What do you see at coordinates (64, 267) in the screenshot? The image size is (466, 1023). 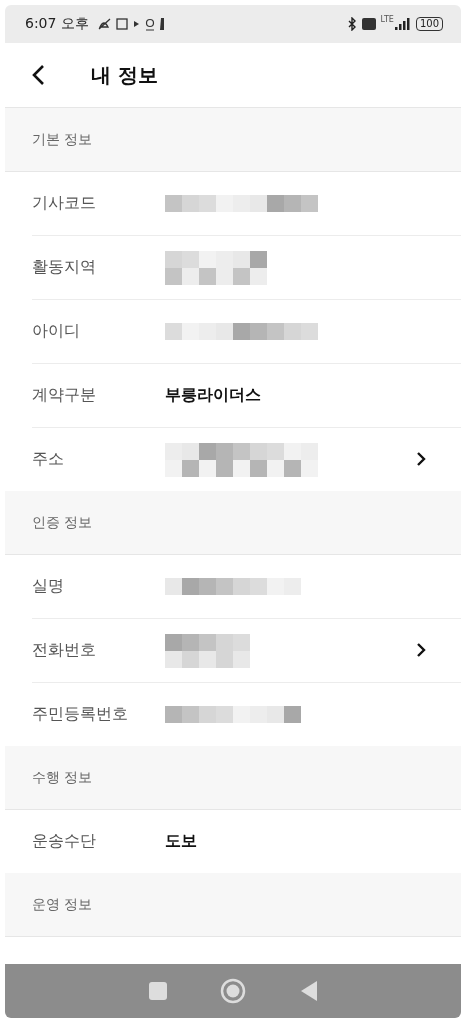 I see `field-label: 활동지역` at bounding box center [64, 267].